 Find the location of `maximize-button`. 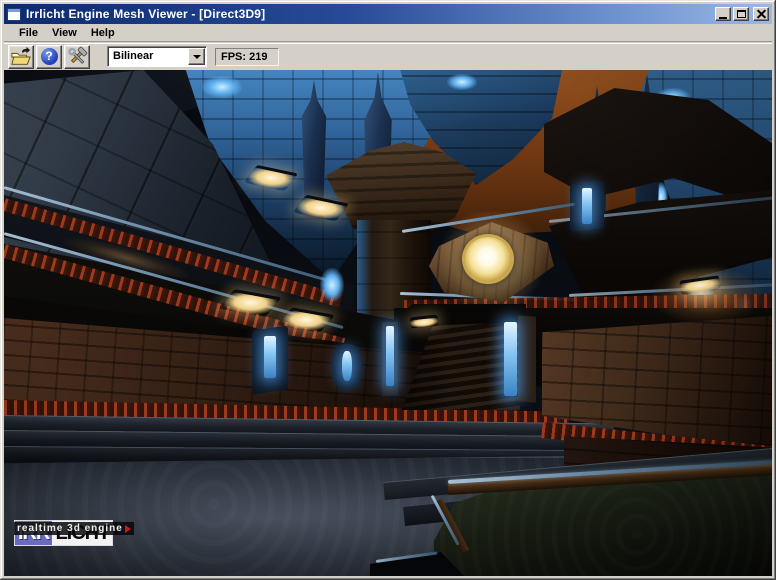

maximize-button is located at coordinates (741, 14).